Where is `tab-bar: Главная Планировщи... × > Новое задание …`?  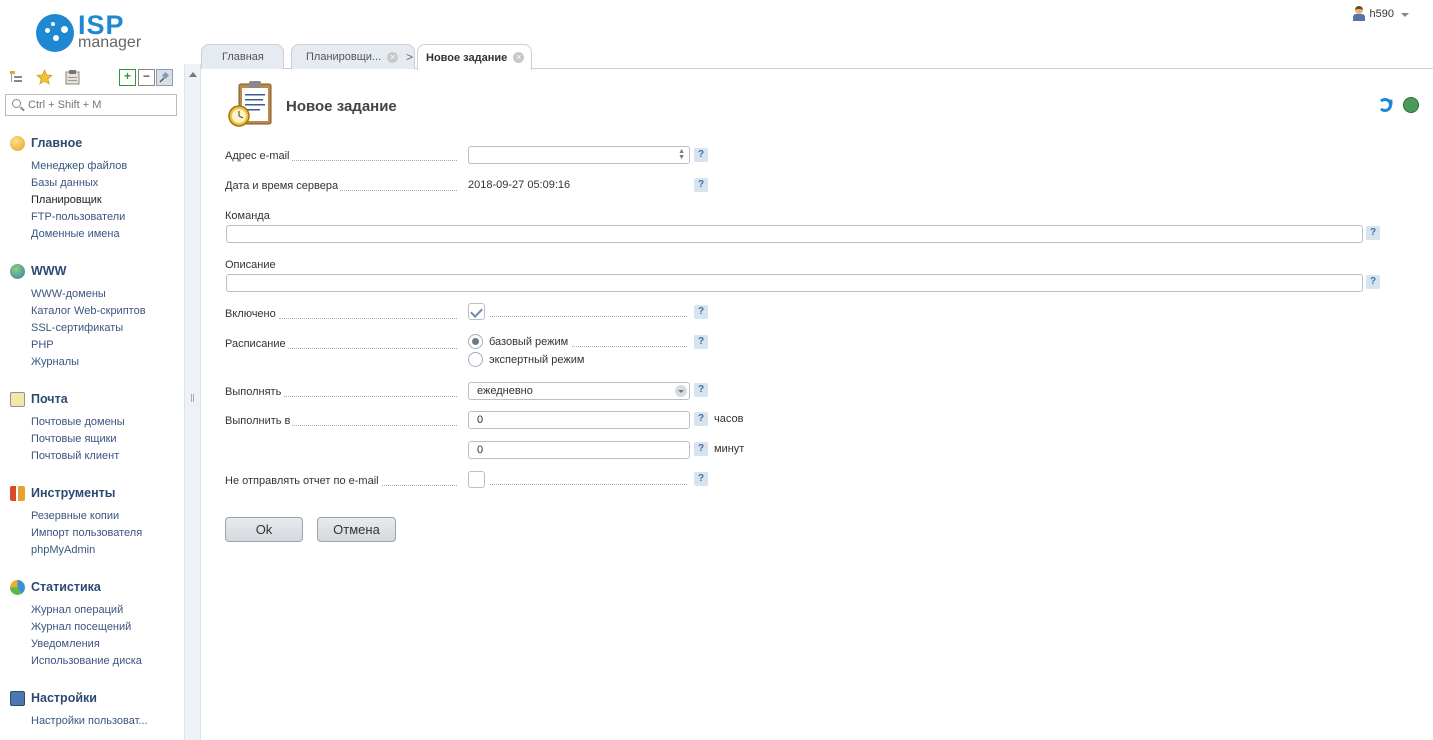
tab-bar: Главная Планировщи... × > Новое задание … is located at coordinates (817, 57).